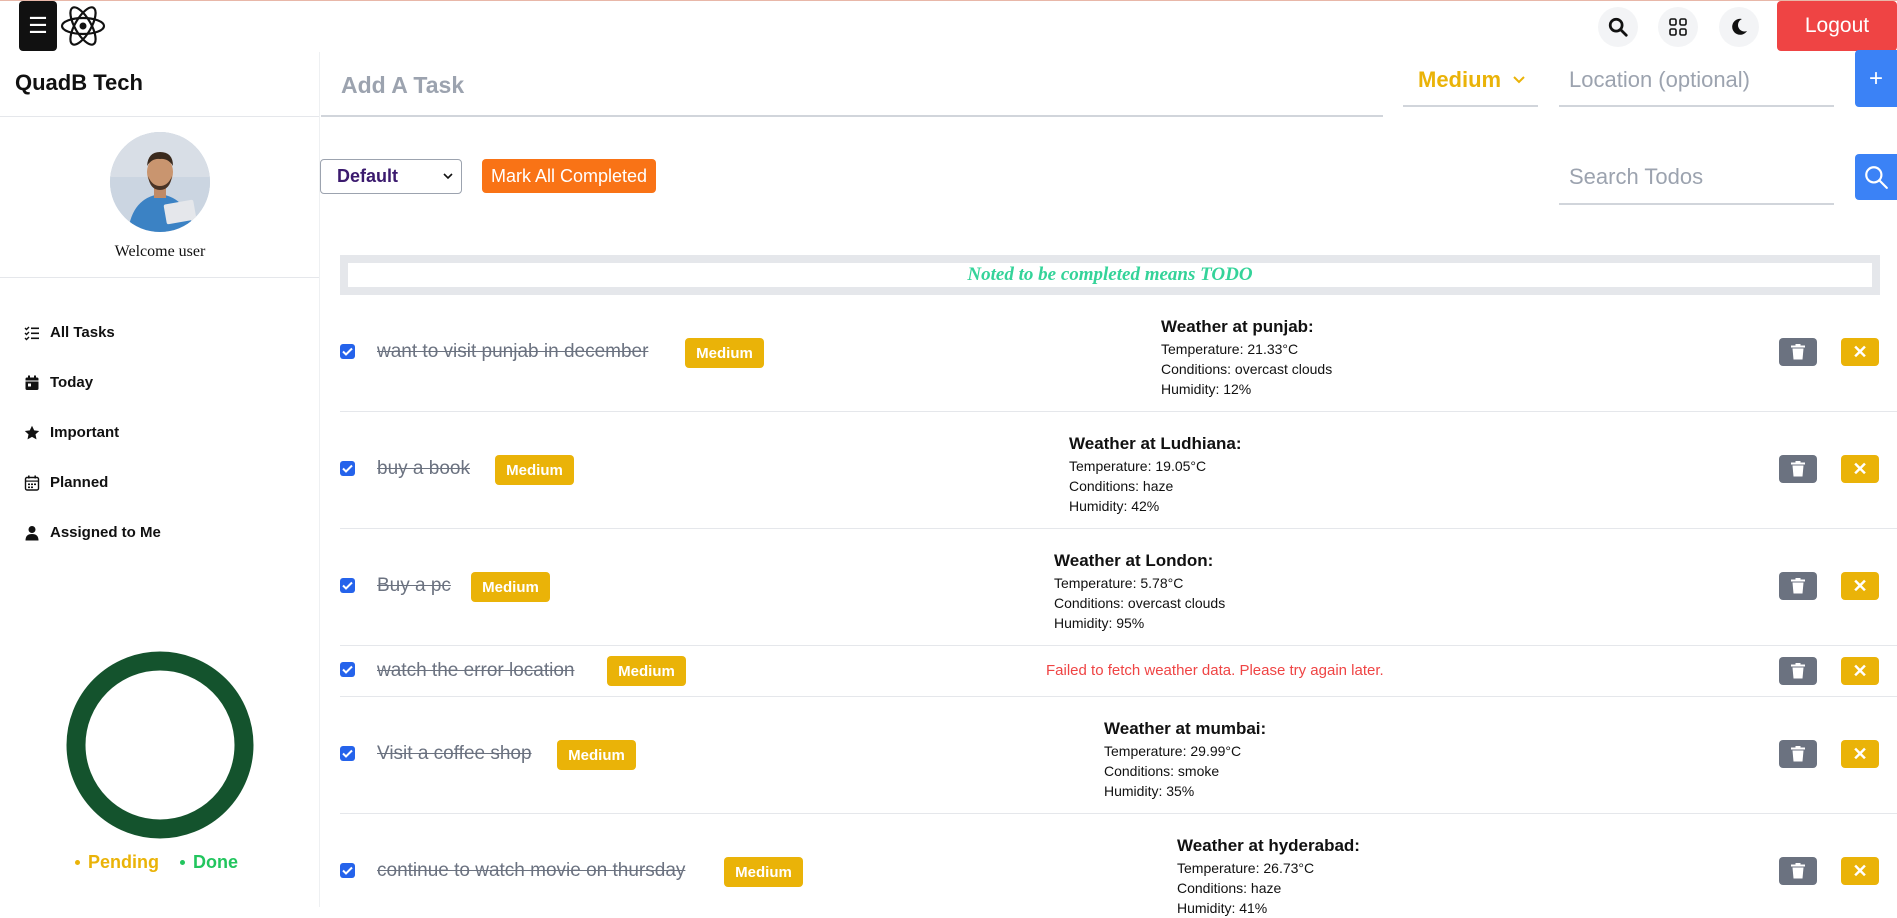 This screenshot has width=1897, height=918. What do you see at coordinates (1246, 868) in the screenshot?
I see `weather-temperature: Temperature: 26.73°C` at bounding box center [1246, 868].